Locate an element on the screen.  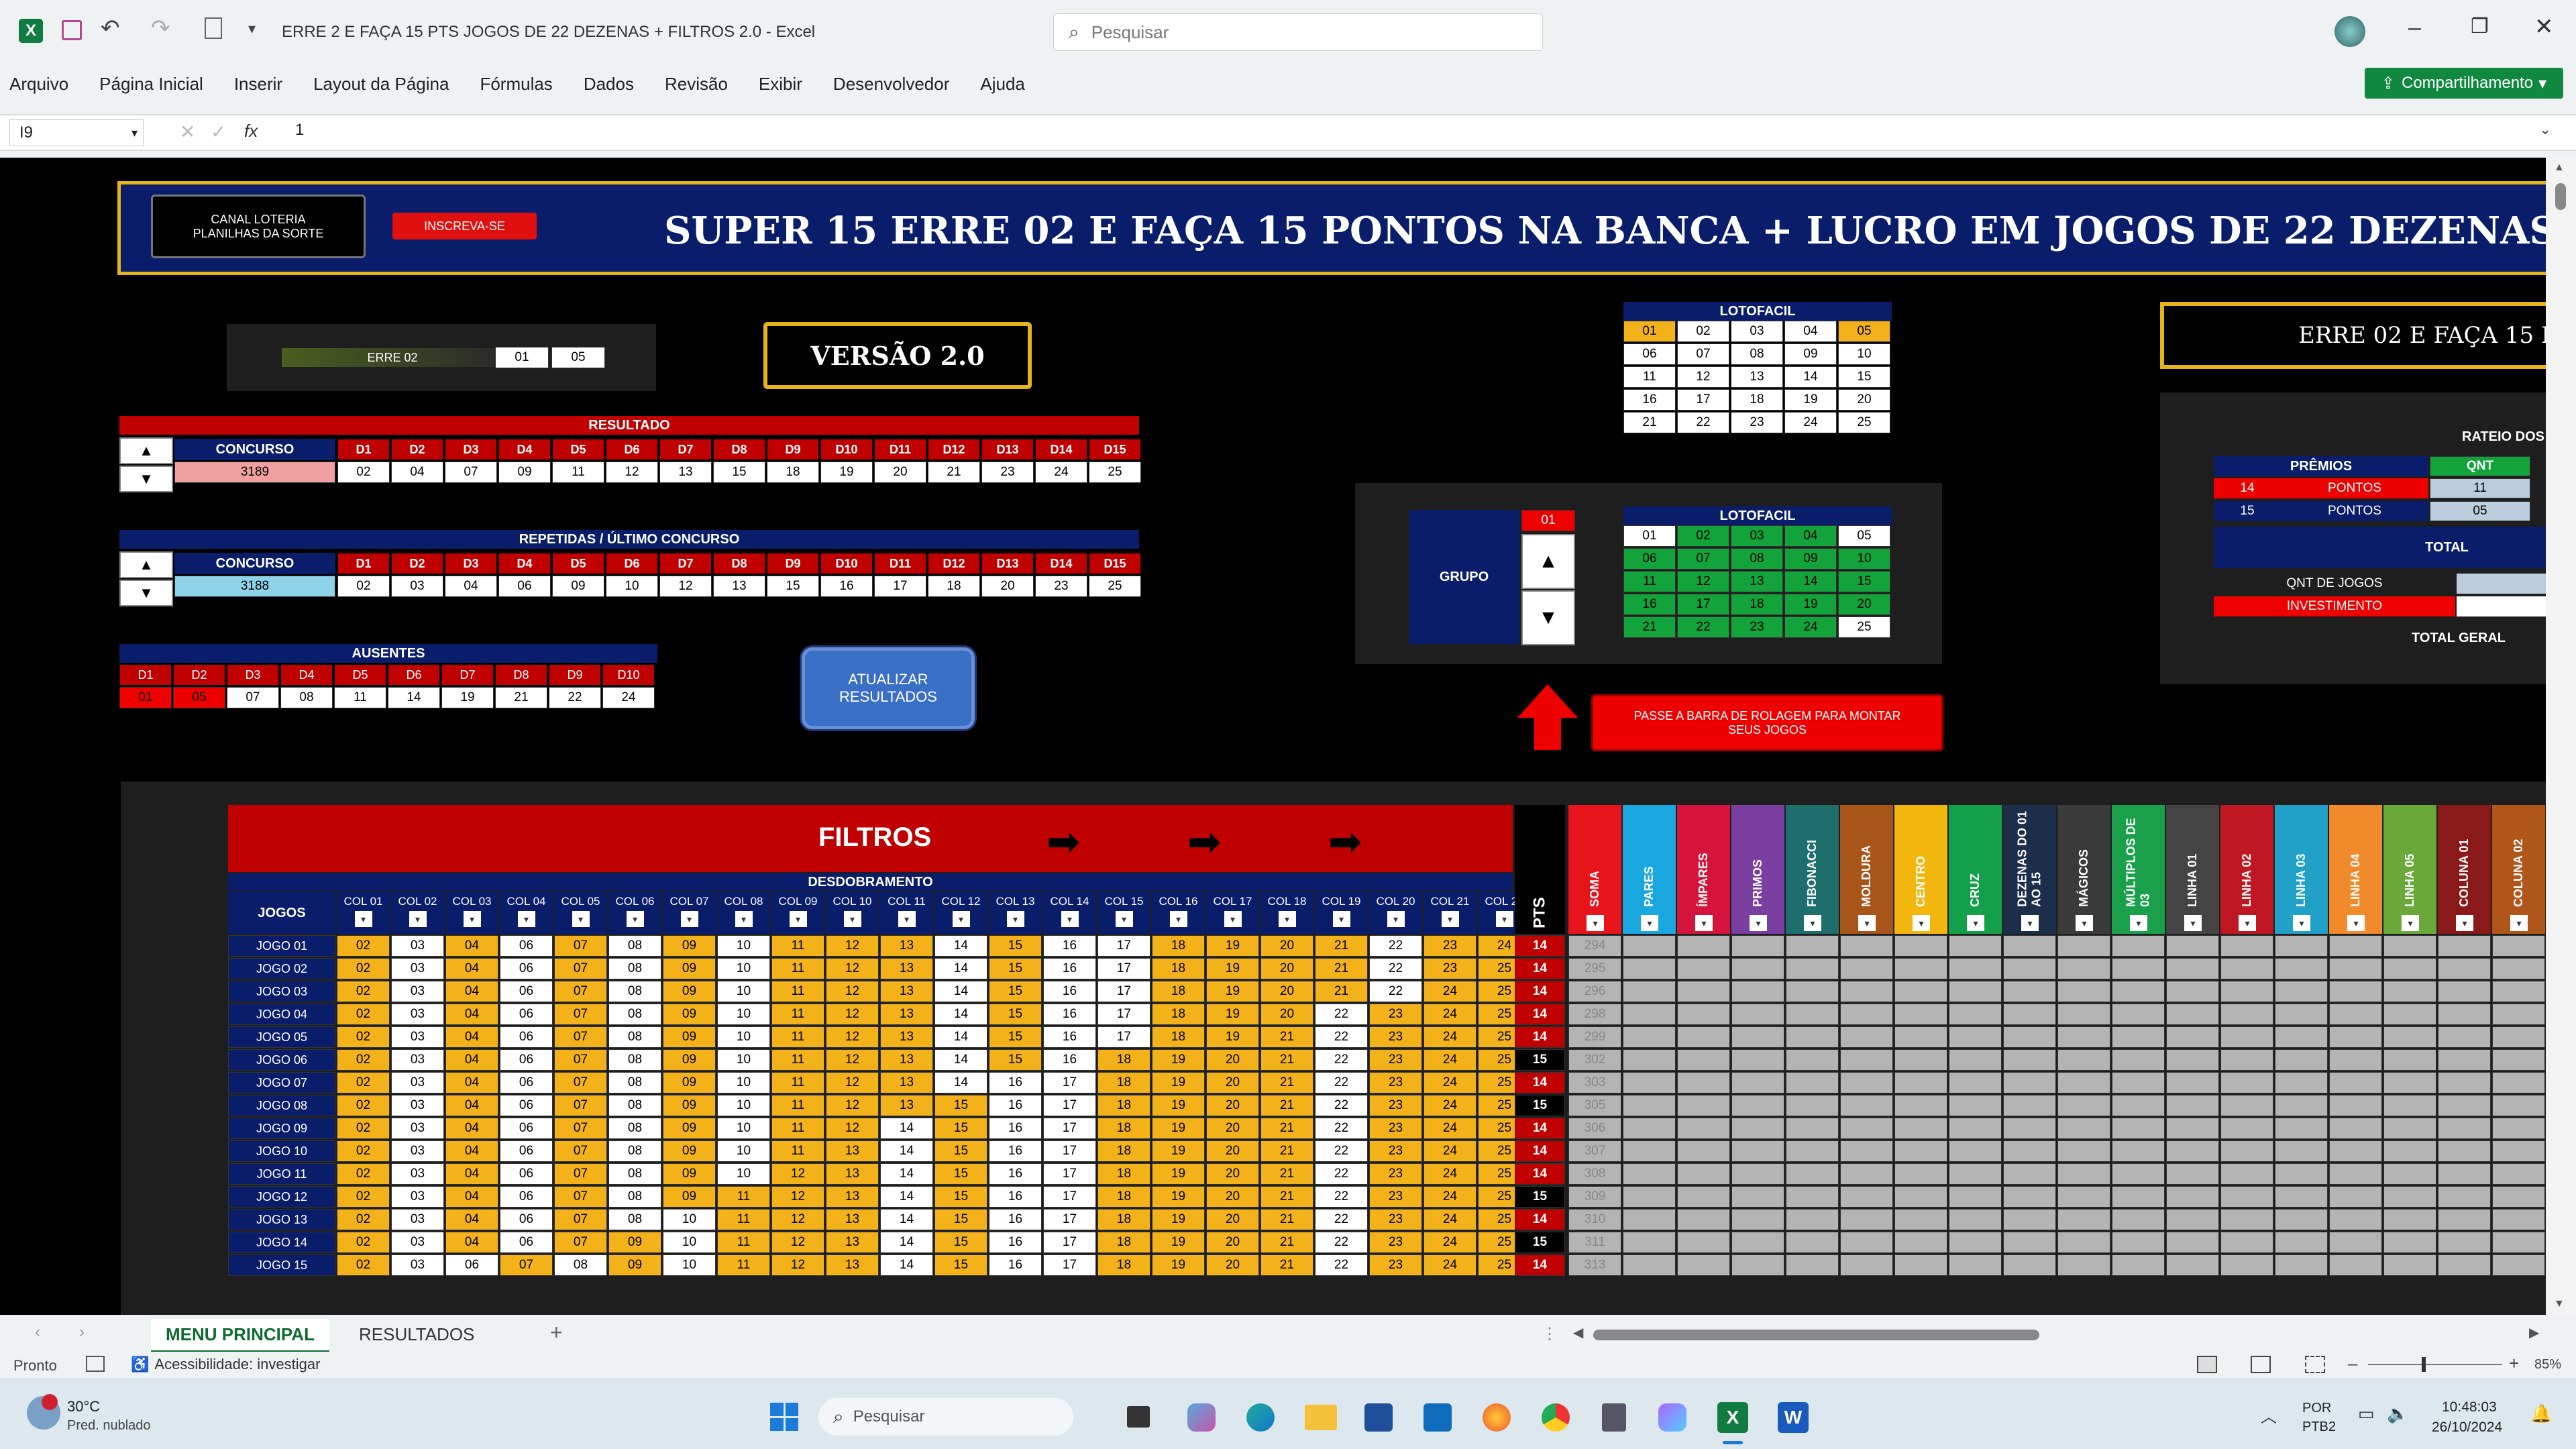
number-cell: 16 is located at coordinates (846, 586).